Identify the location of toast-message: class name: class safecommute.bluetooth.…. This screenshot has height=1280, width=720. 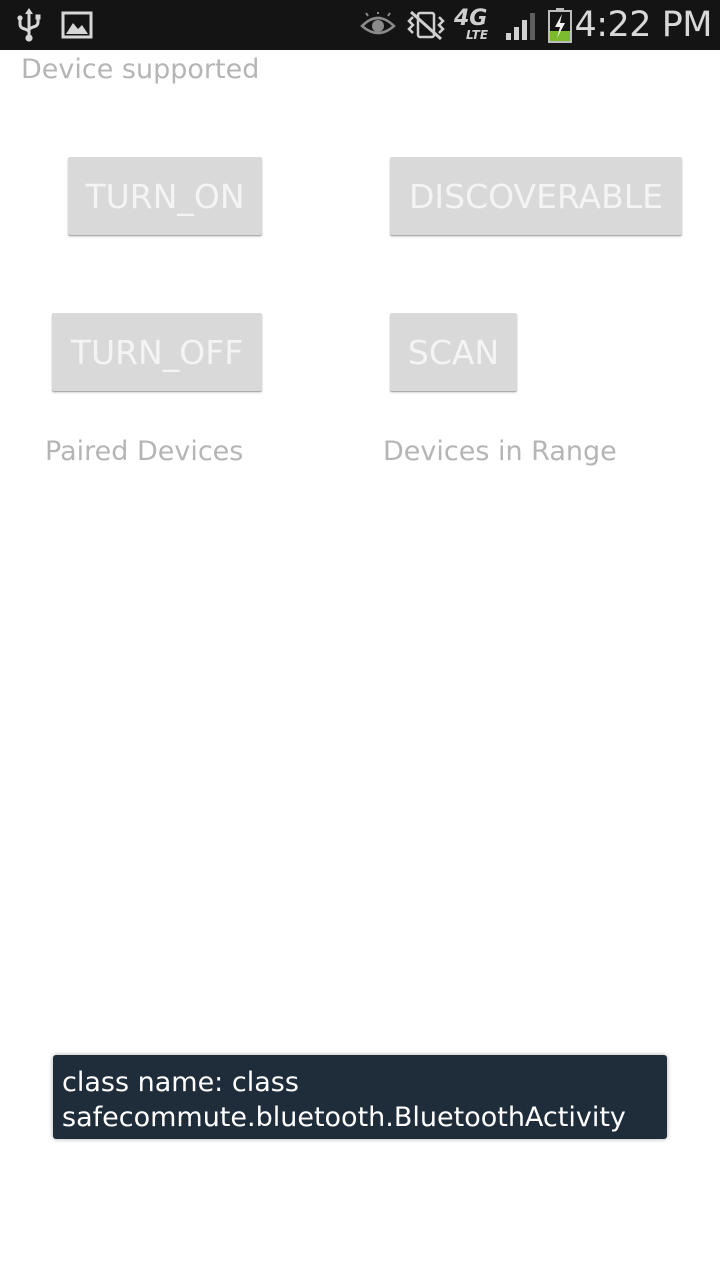
(360, 1097).